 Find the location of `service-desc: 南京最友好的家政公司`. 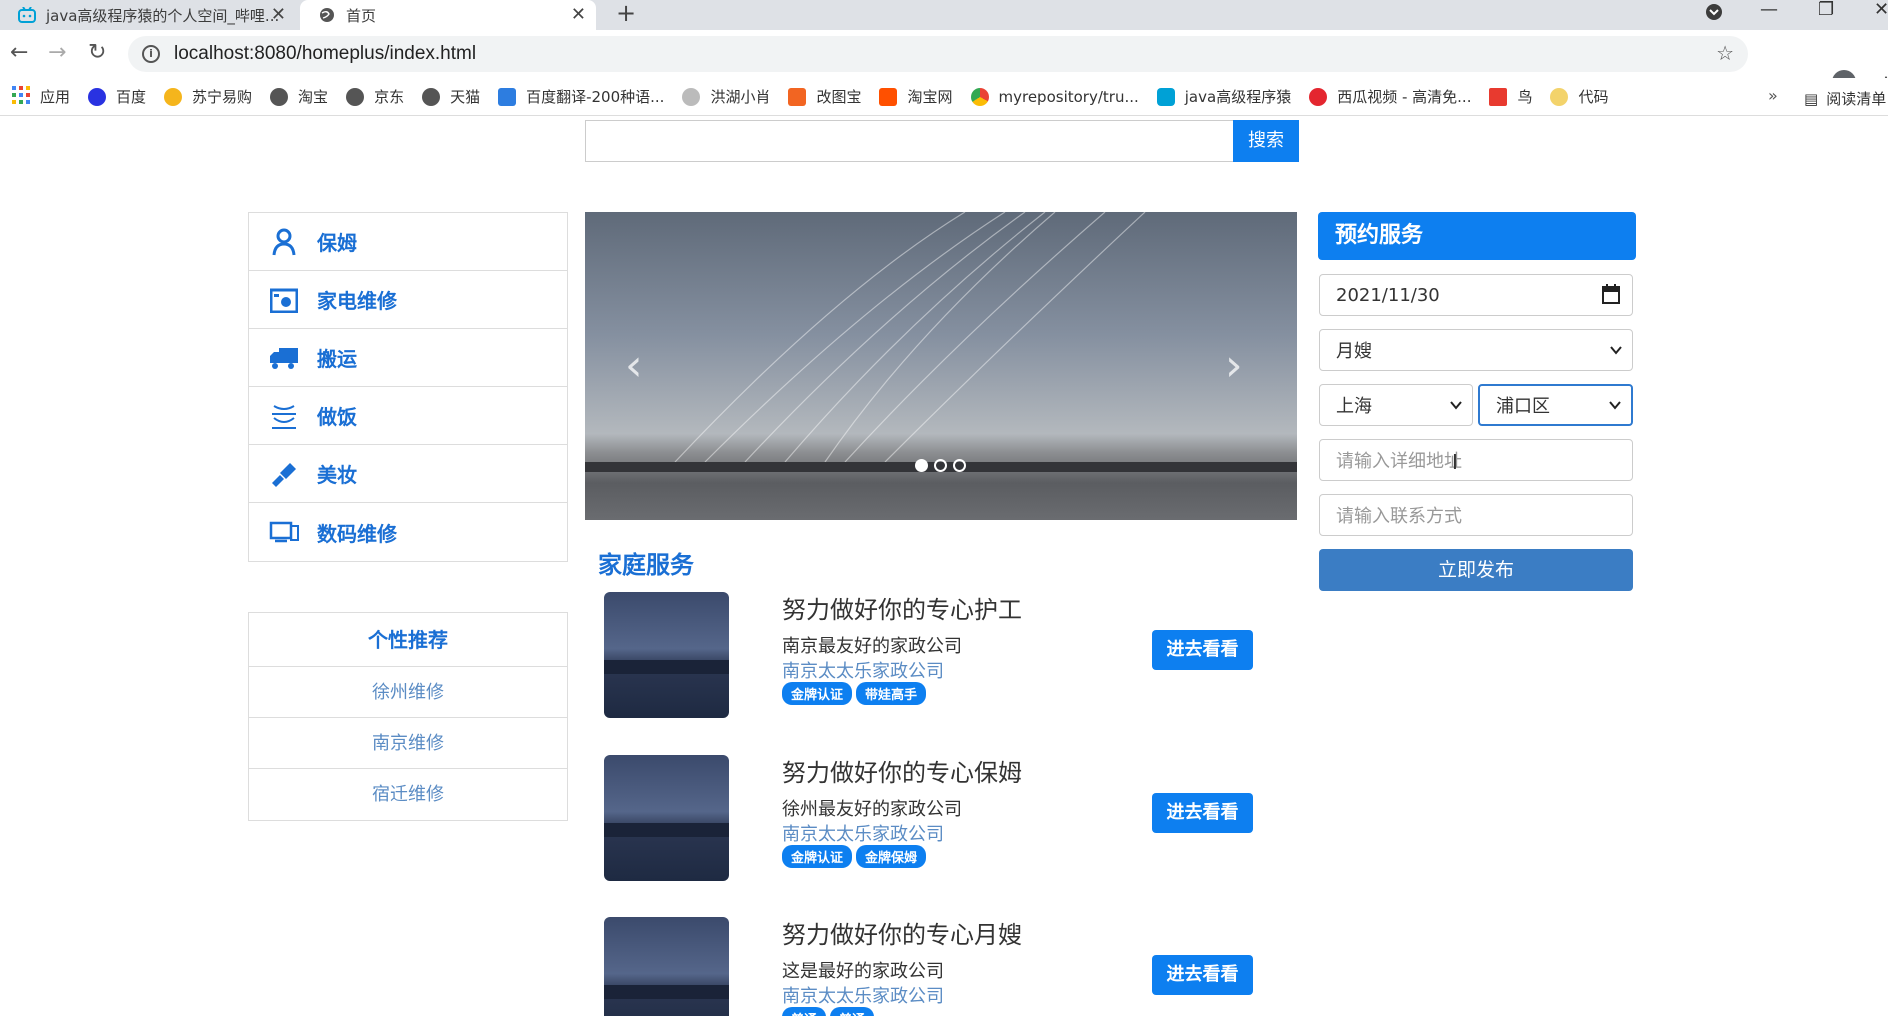

service-desc: 南京最友好的家政公司 is located at coordinates (872, 646).